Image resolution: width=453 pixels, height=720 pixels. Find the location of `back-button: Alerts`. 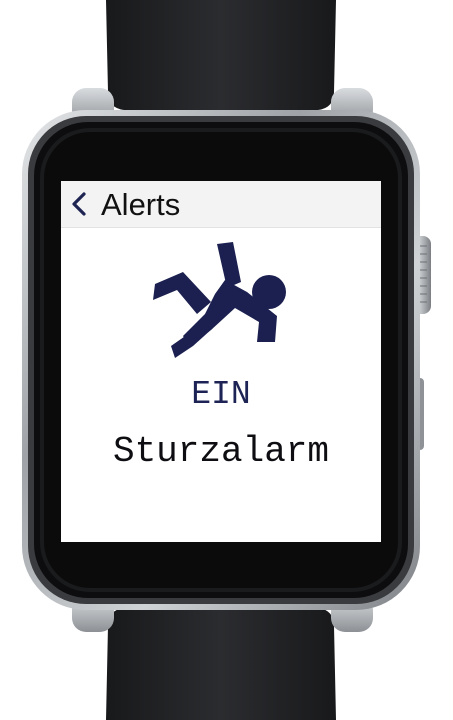

back-button: Alerts is located at coordinates (125, 204).